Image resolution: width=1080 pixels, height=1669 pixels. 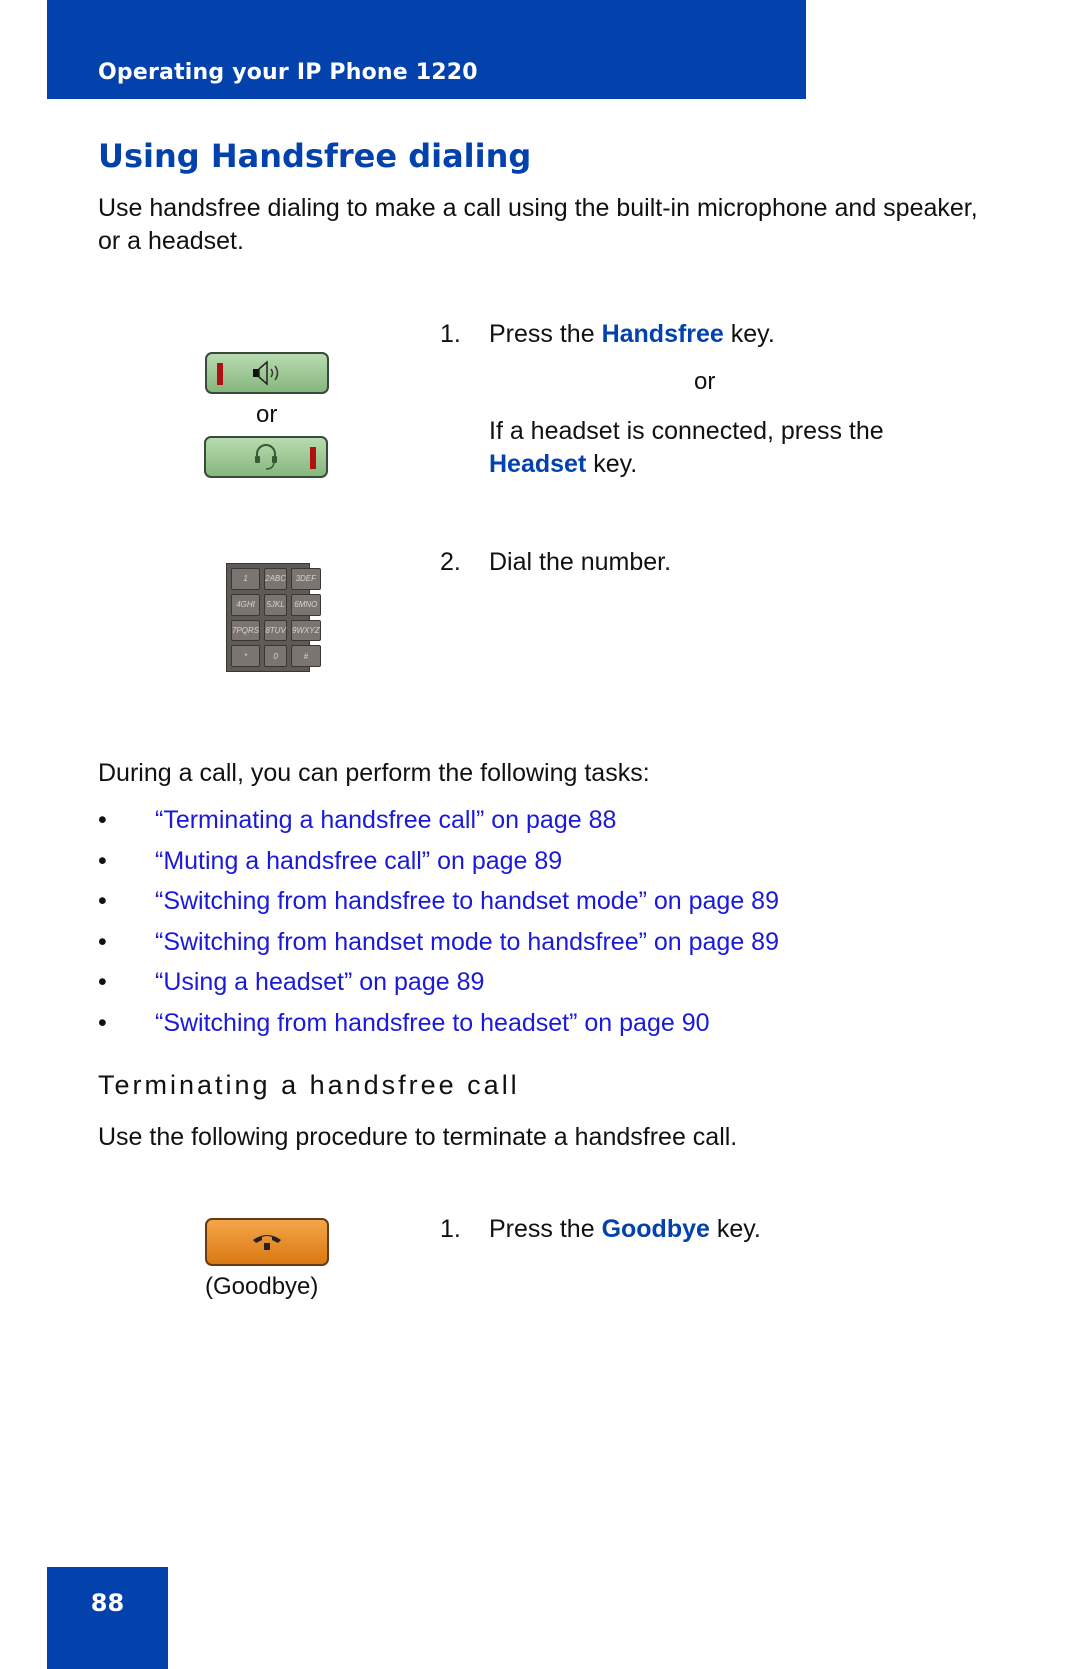 What do you see at coordinates (662, 334) in the screenshot?
I see `handsfree-keyword: Handsfree` at bounding box center [662, 334].